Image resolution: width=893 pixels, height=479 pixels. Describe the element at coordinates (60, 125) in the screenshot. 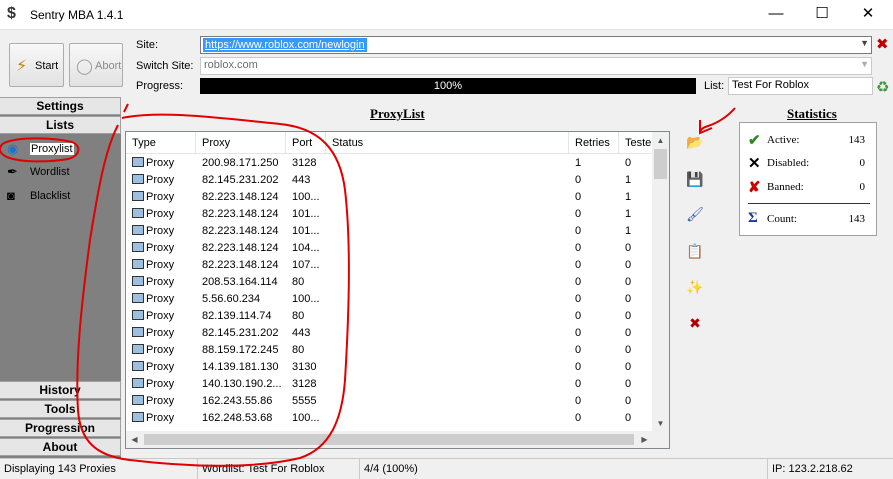

I see `nav-lists: Lists` at that location.